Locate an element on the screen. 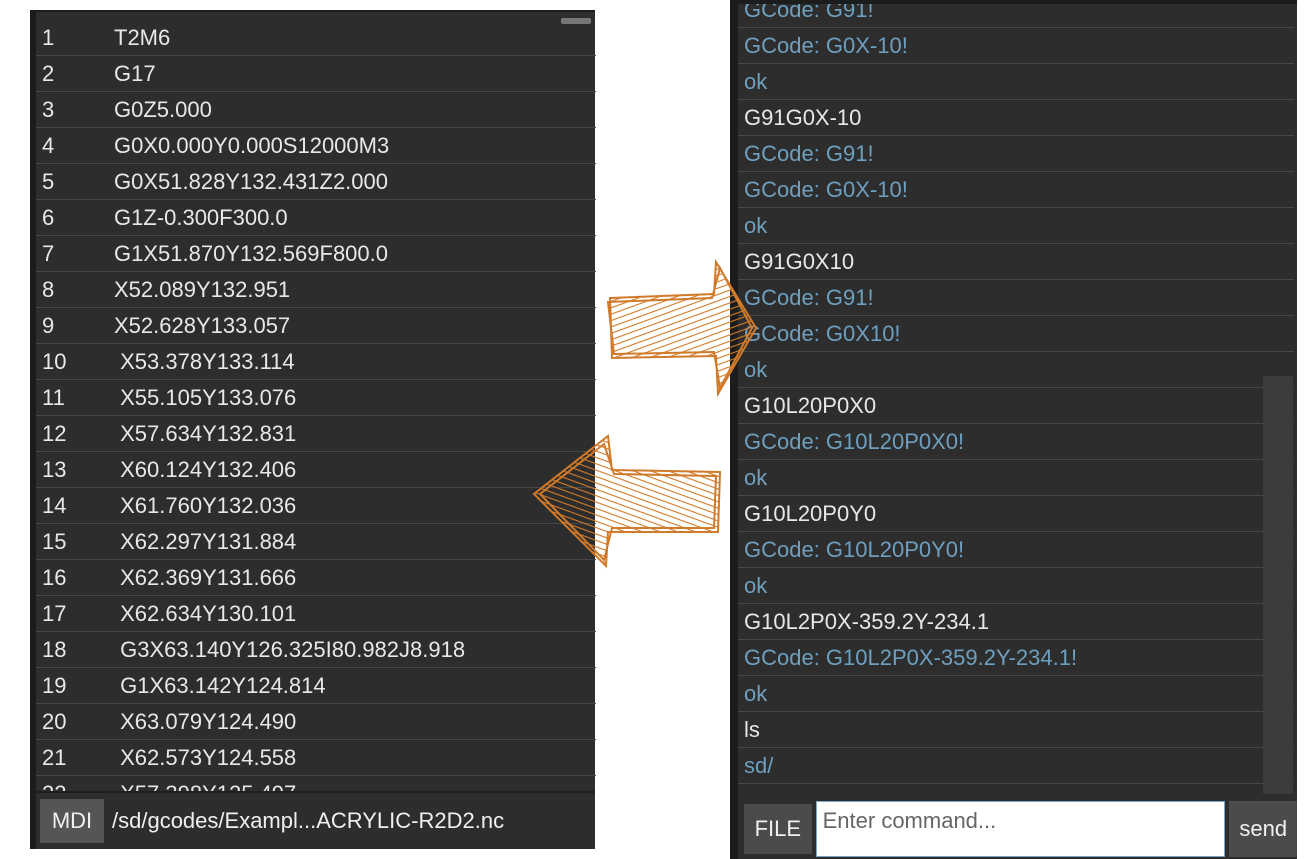 The image size is (1307, 859). gcode-line-row: 19 G1X63.142Y124.814 is located at coordinates (316, 686).